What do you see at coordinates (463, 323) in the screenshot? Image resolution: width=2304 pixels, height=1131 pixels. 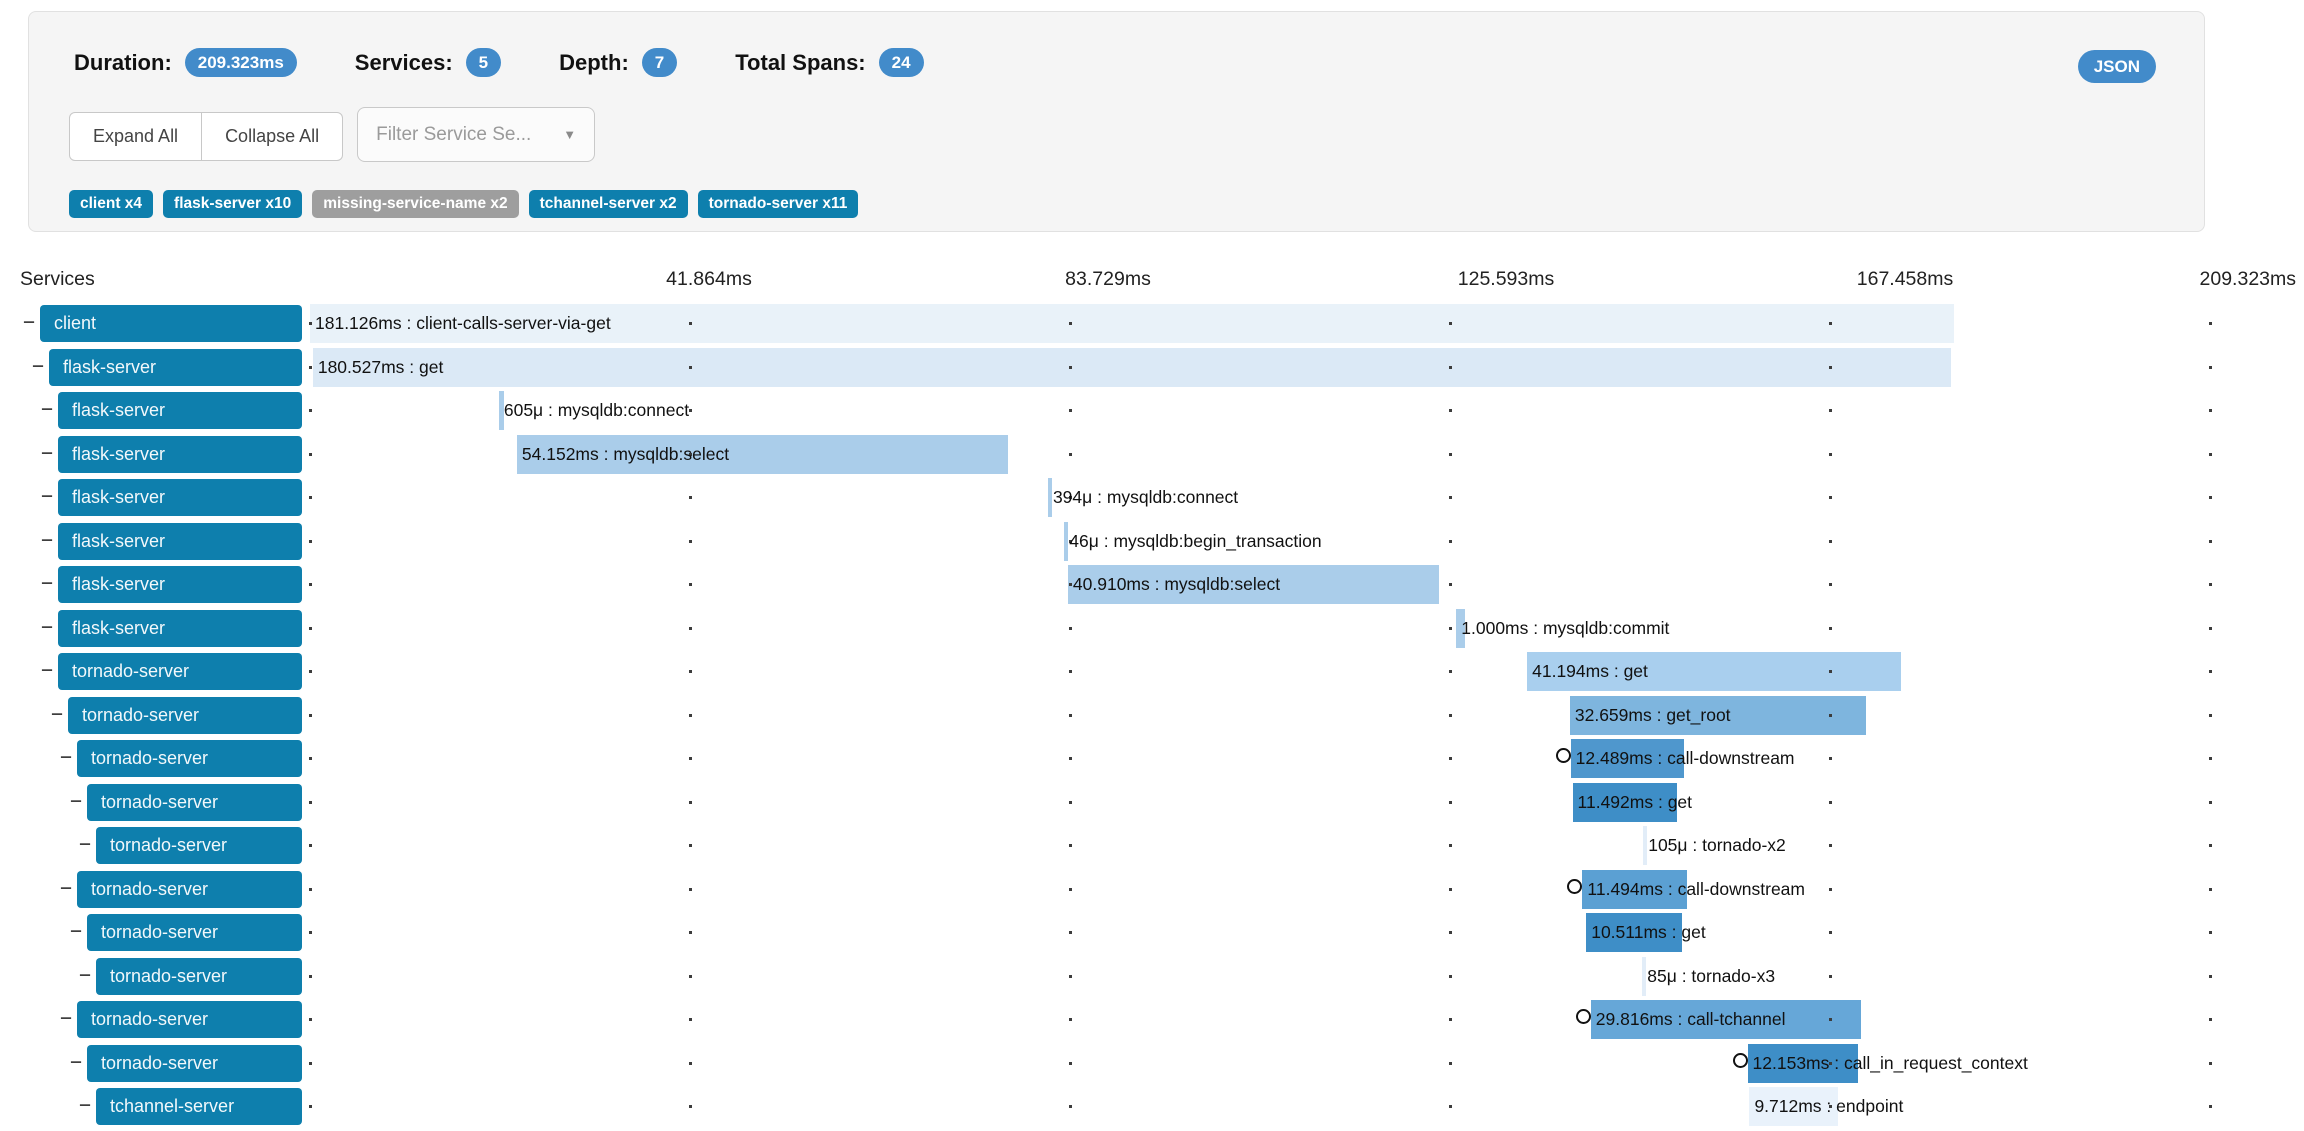 I see `span-label: 181.126ms : client-calls-server-via-get` at bounding box center [463, 323].